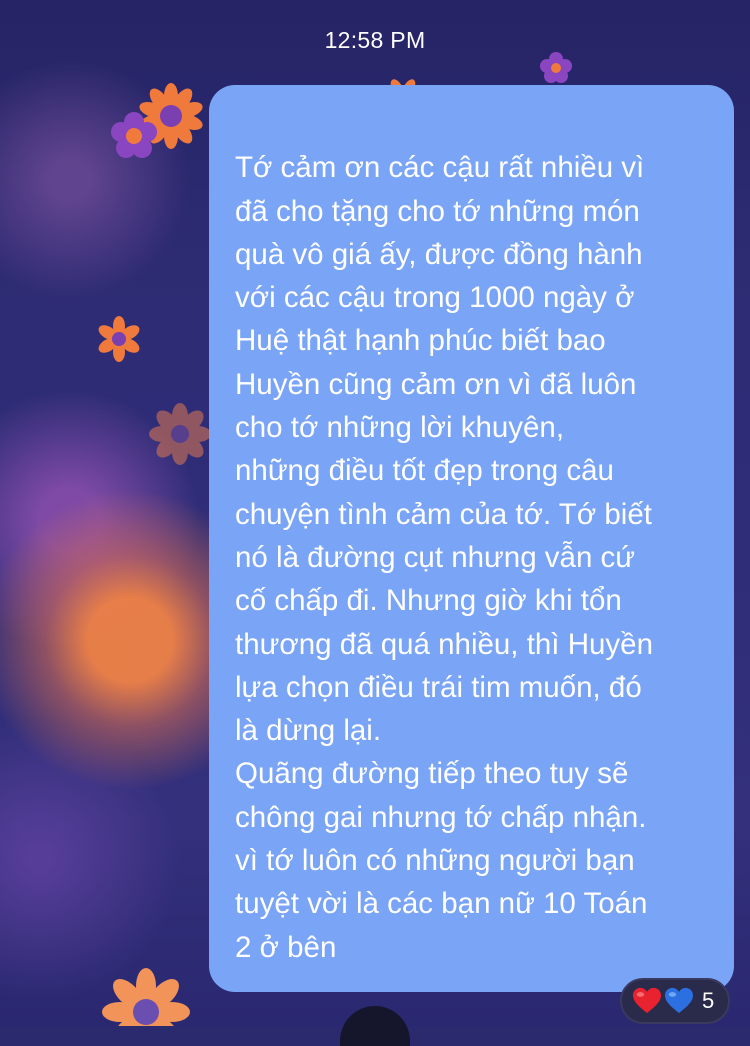 The image size is (750, 1046). What do you see at coordinates (375, 40) in the screenshot?
I see `status-bar-time: 12:58 PM` at bounding box center [375, 40].